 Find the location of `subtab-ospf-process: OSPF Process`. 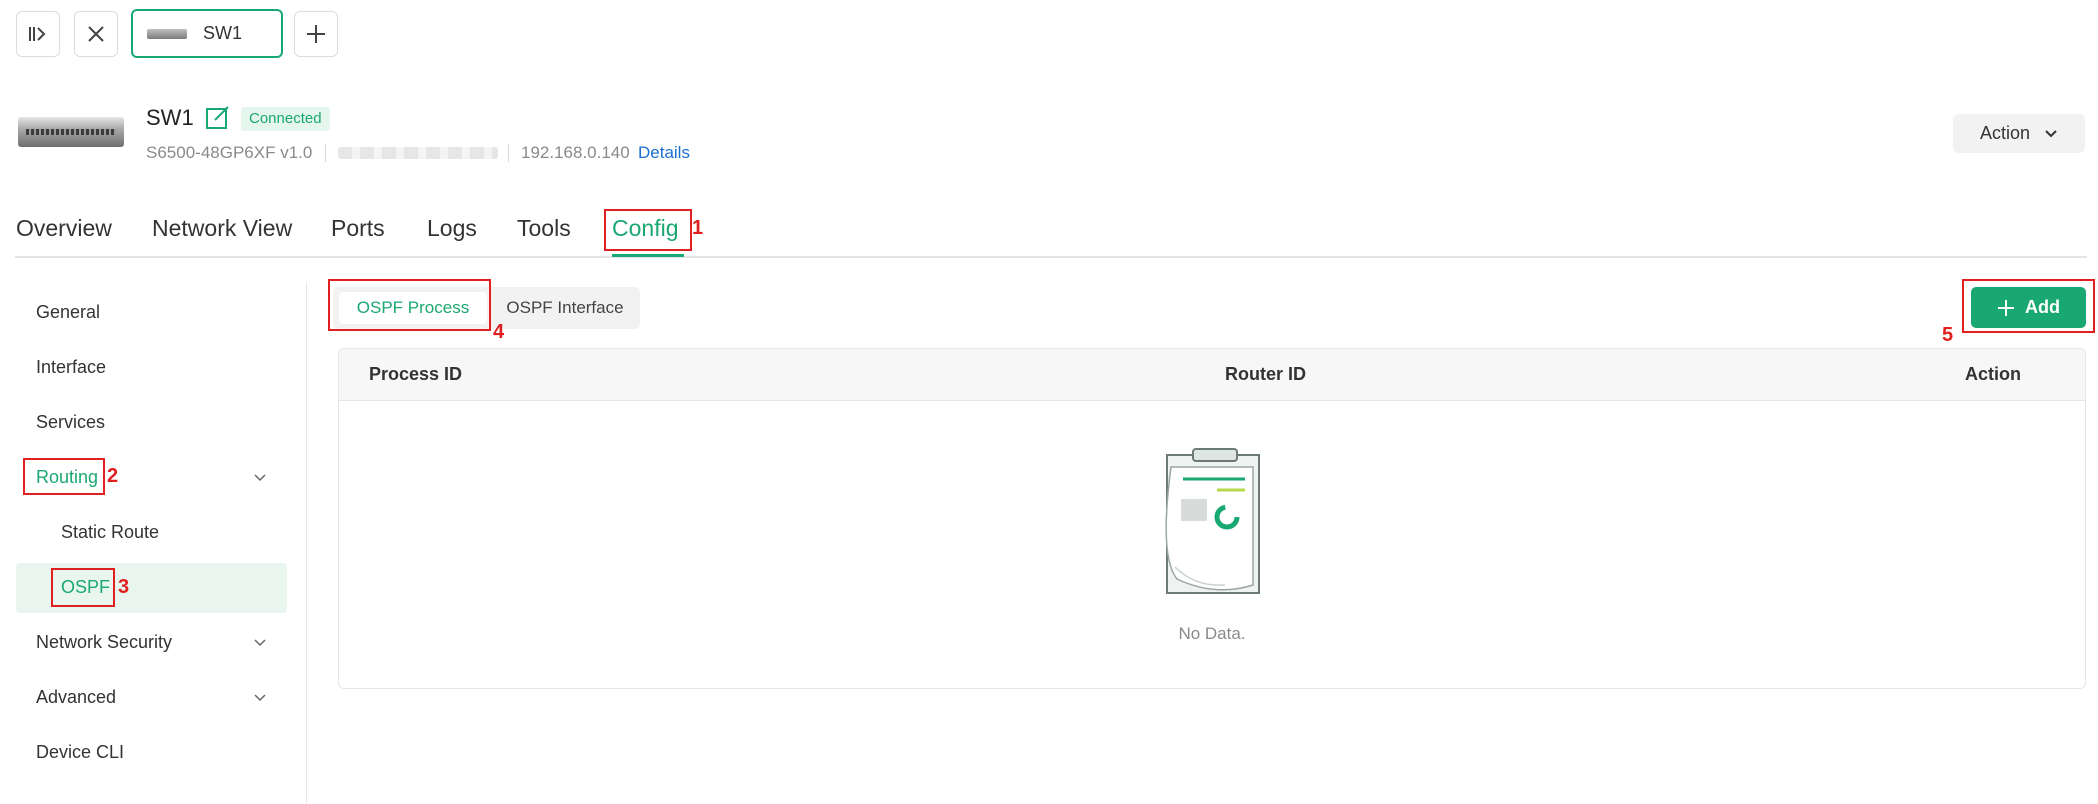

subtab-ospf-process: OSPF Process is located at coordinates (413, 308).